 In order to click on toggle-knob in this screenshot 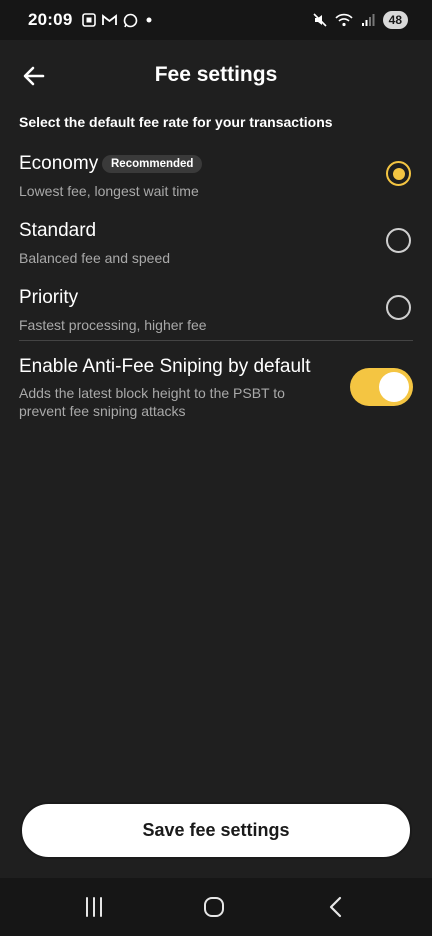, I will do `click(394, 387)`.